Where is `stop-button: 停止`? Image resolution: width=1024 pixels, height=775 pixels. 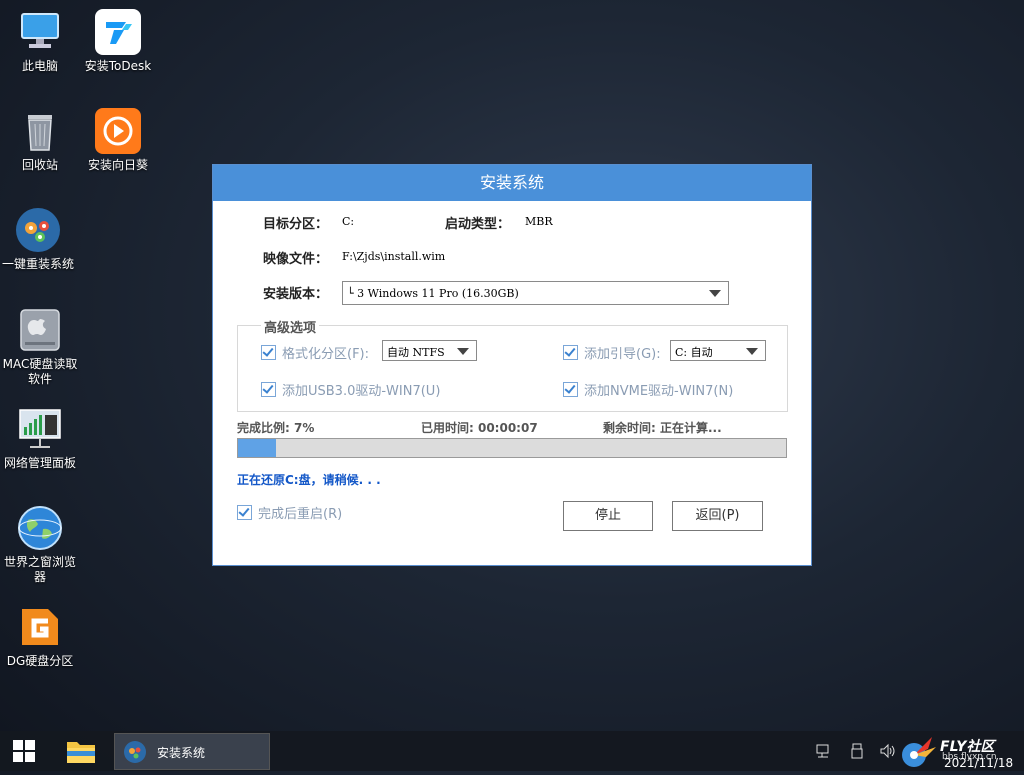 stop-button: 停止 is located at coordinates (608, 516).